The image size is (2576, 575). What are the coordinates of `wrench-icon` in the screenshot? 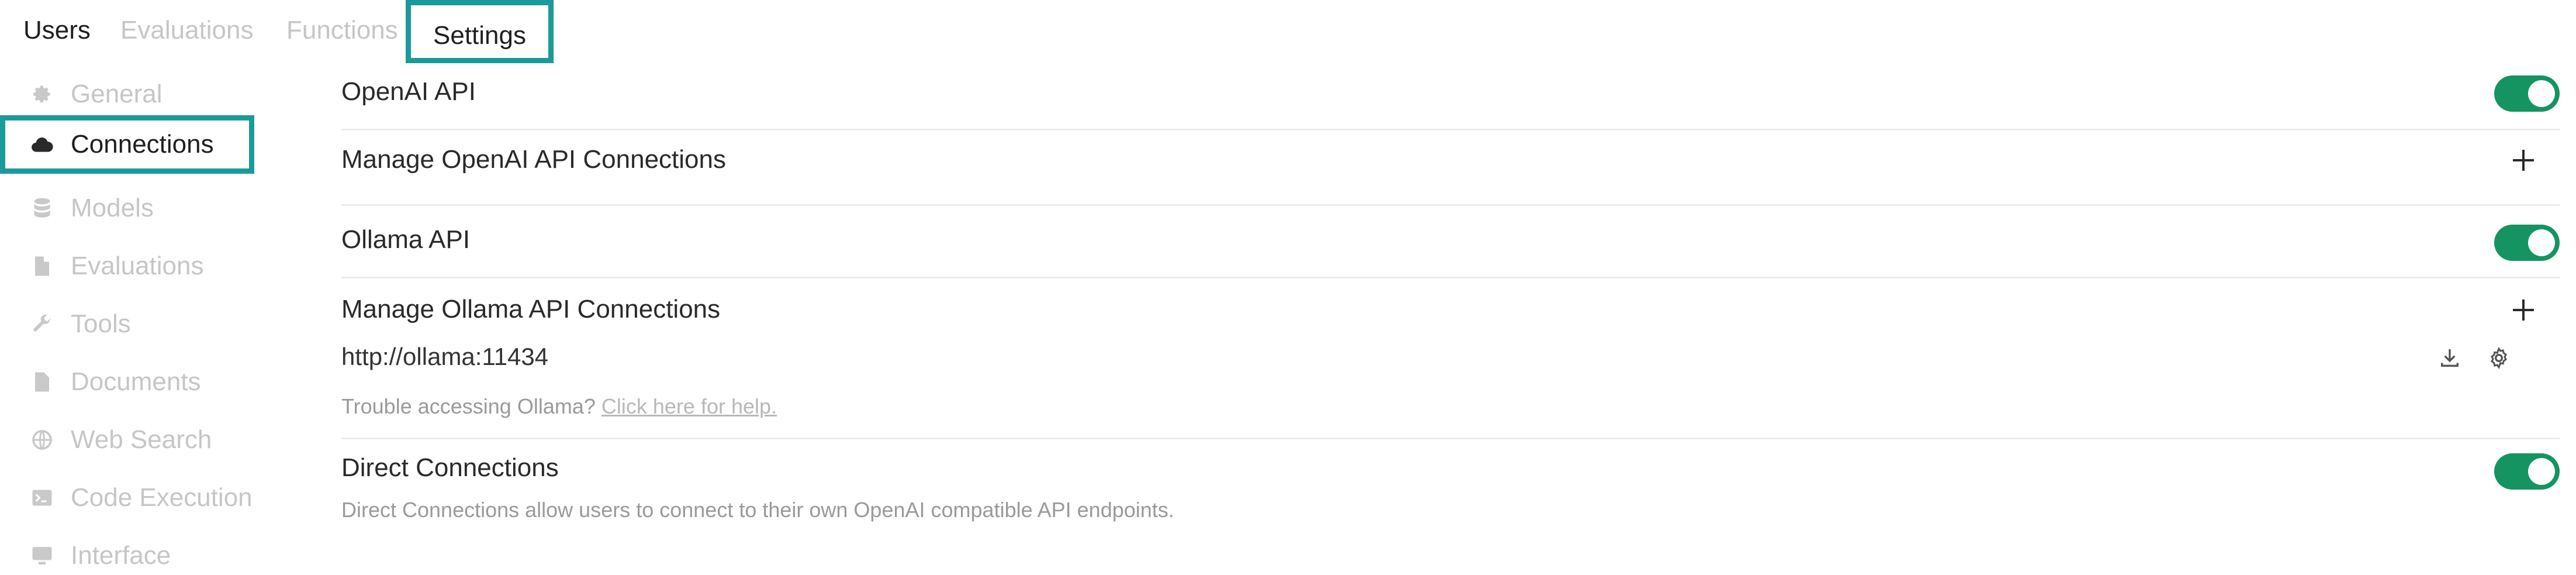 It's located at (42, 324).